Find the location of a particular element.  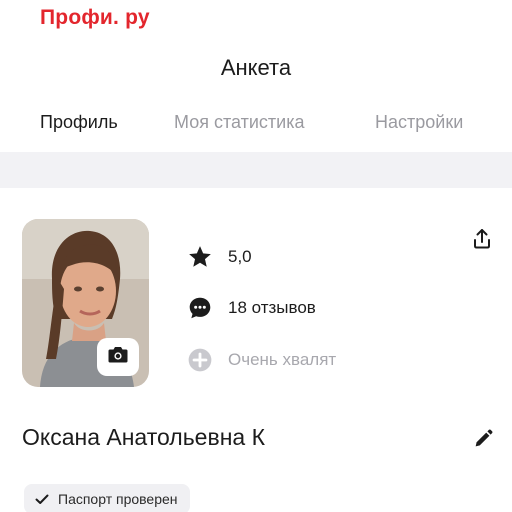

change-photo-button is located at coordinates (118, 357).